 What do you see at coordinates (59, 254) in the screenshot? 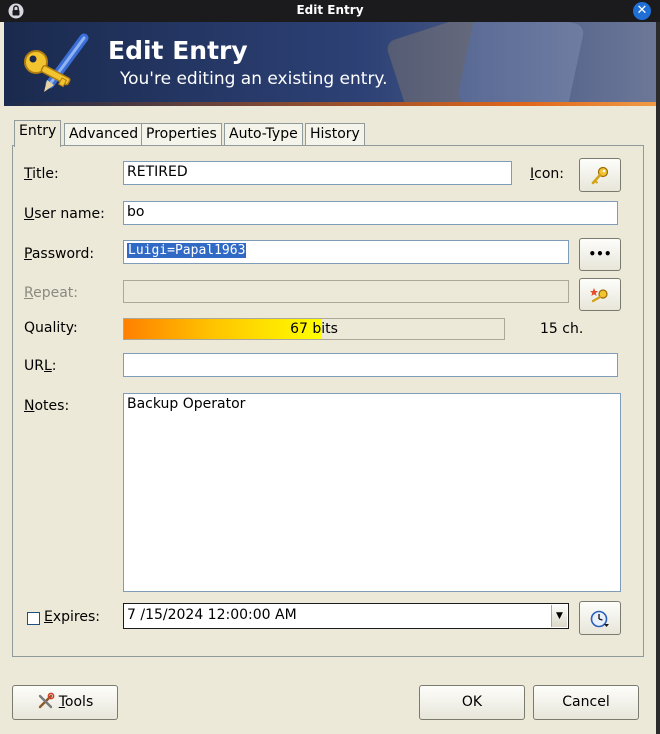
I see `password-label: Password:` at bounding box center [59, 254].